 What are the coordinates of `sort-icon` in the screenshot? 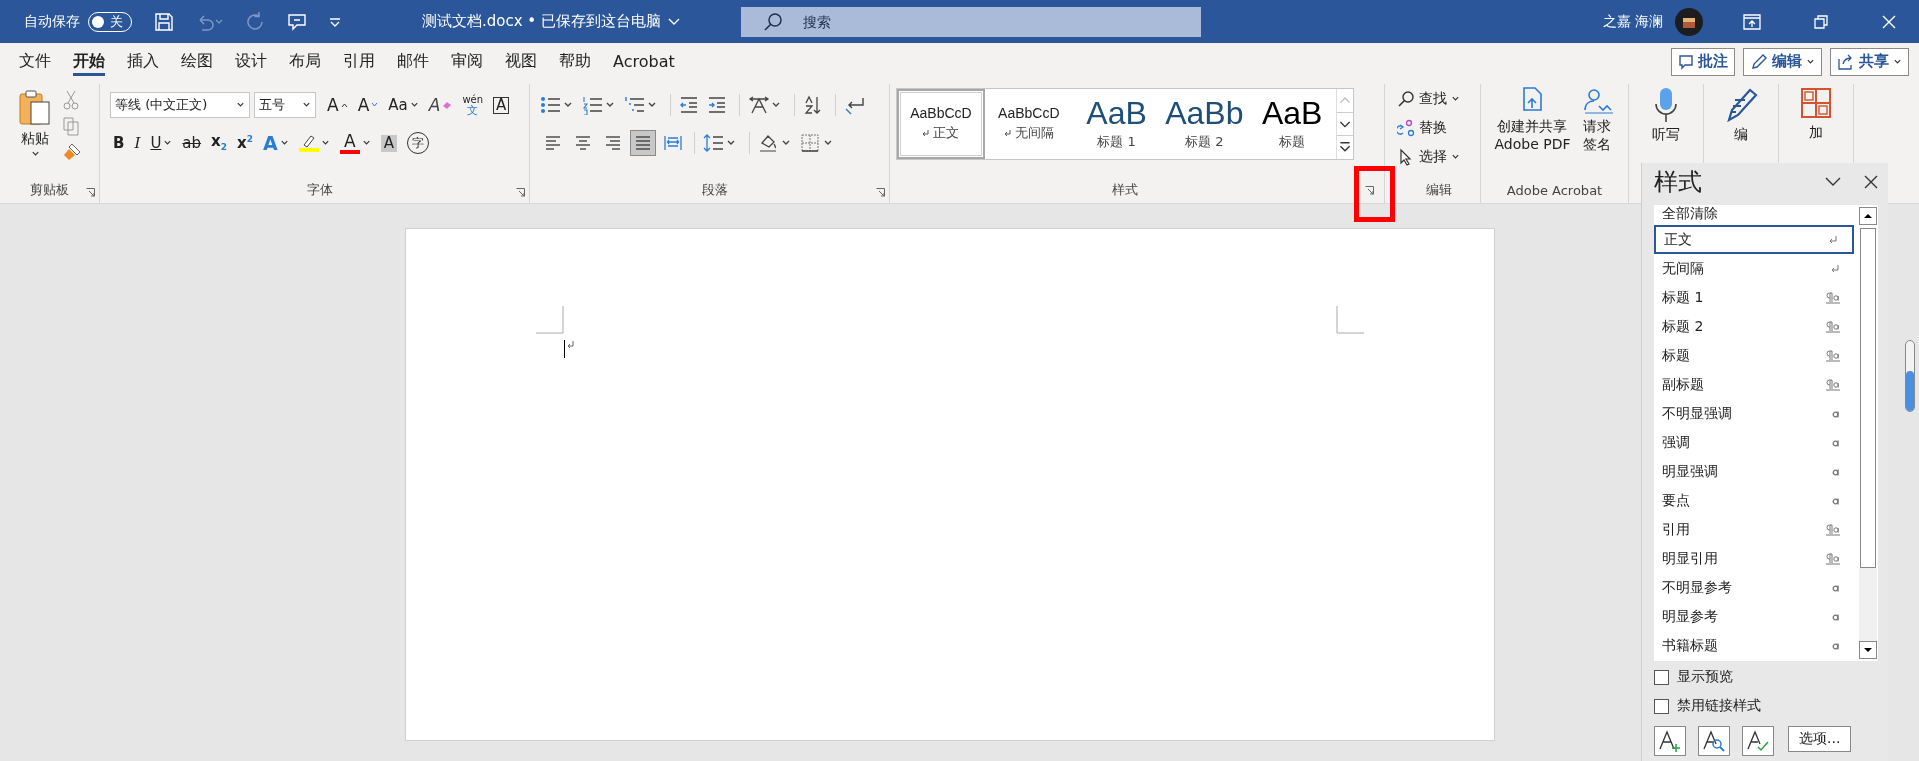 It's located at (813, 105).